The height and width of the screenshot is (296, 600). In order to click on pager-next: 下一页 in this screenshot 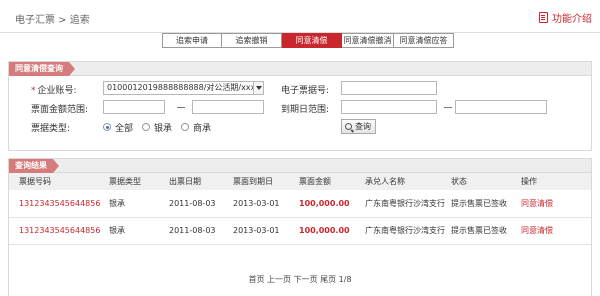, I will do `click(306, 279)`.